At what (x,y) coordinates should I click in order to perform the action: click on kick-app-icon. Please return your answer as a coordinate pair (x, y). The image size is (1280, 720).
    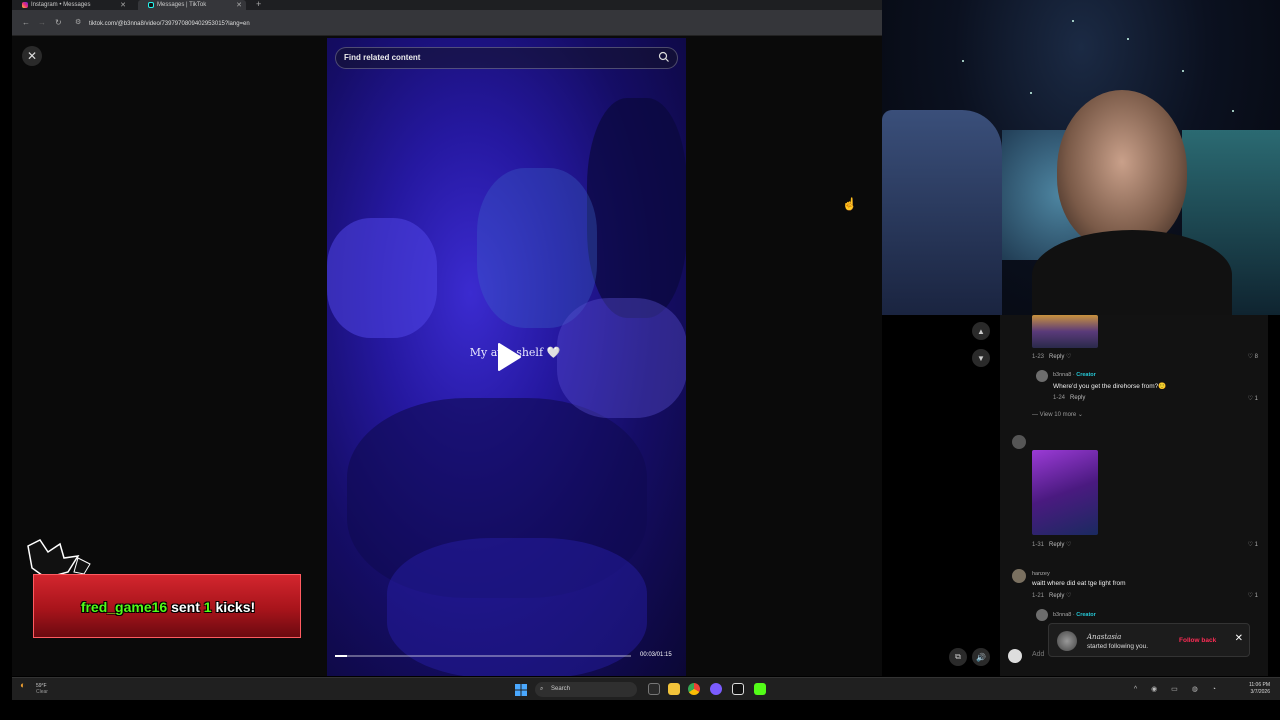
    Looking at the image, I should click on (760, 689).